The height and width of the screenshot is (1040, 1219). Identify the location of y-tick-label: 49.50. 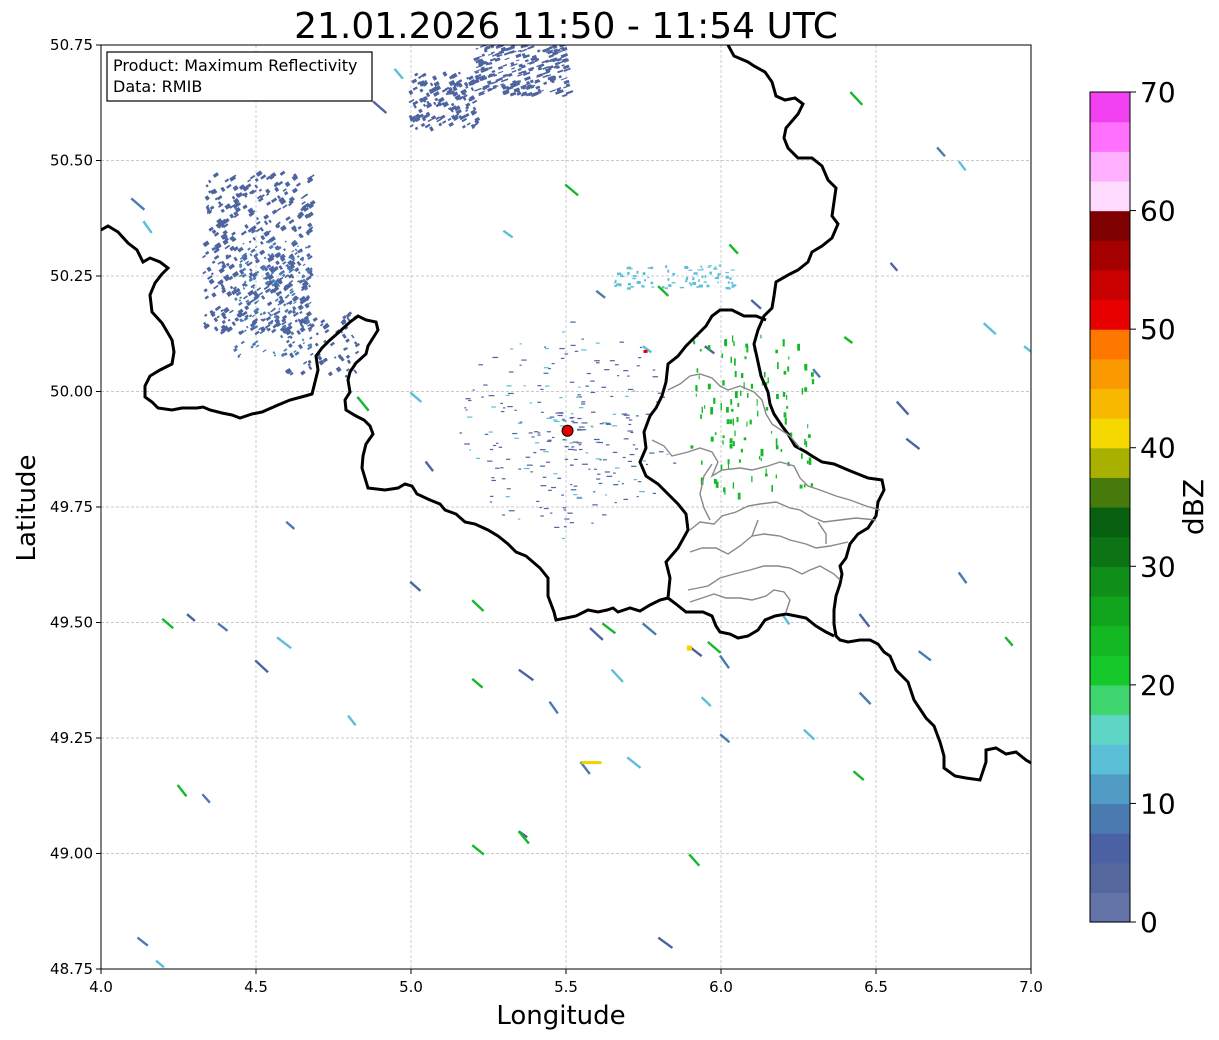
(71, 623).